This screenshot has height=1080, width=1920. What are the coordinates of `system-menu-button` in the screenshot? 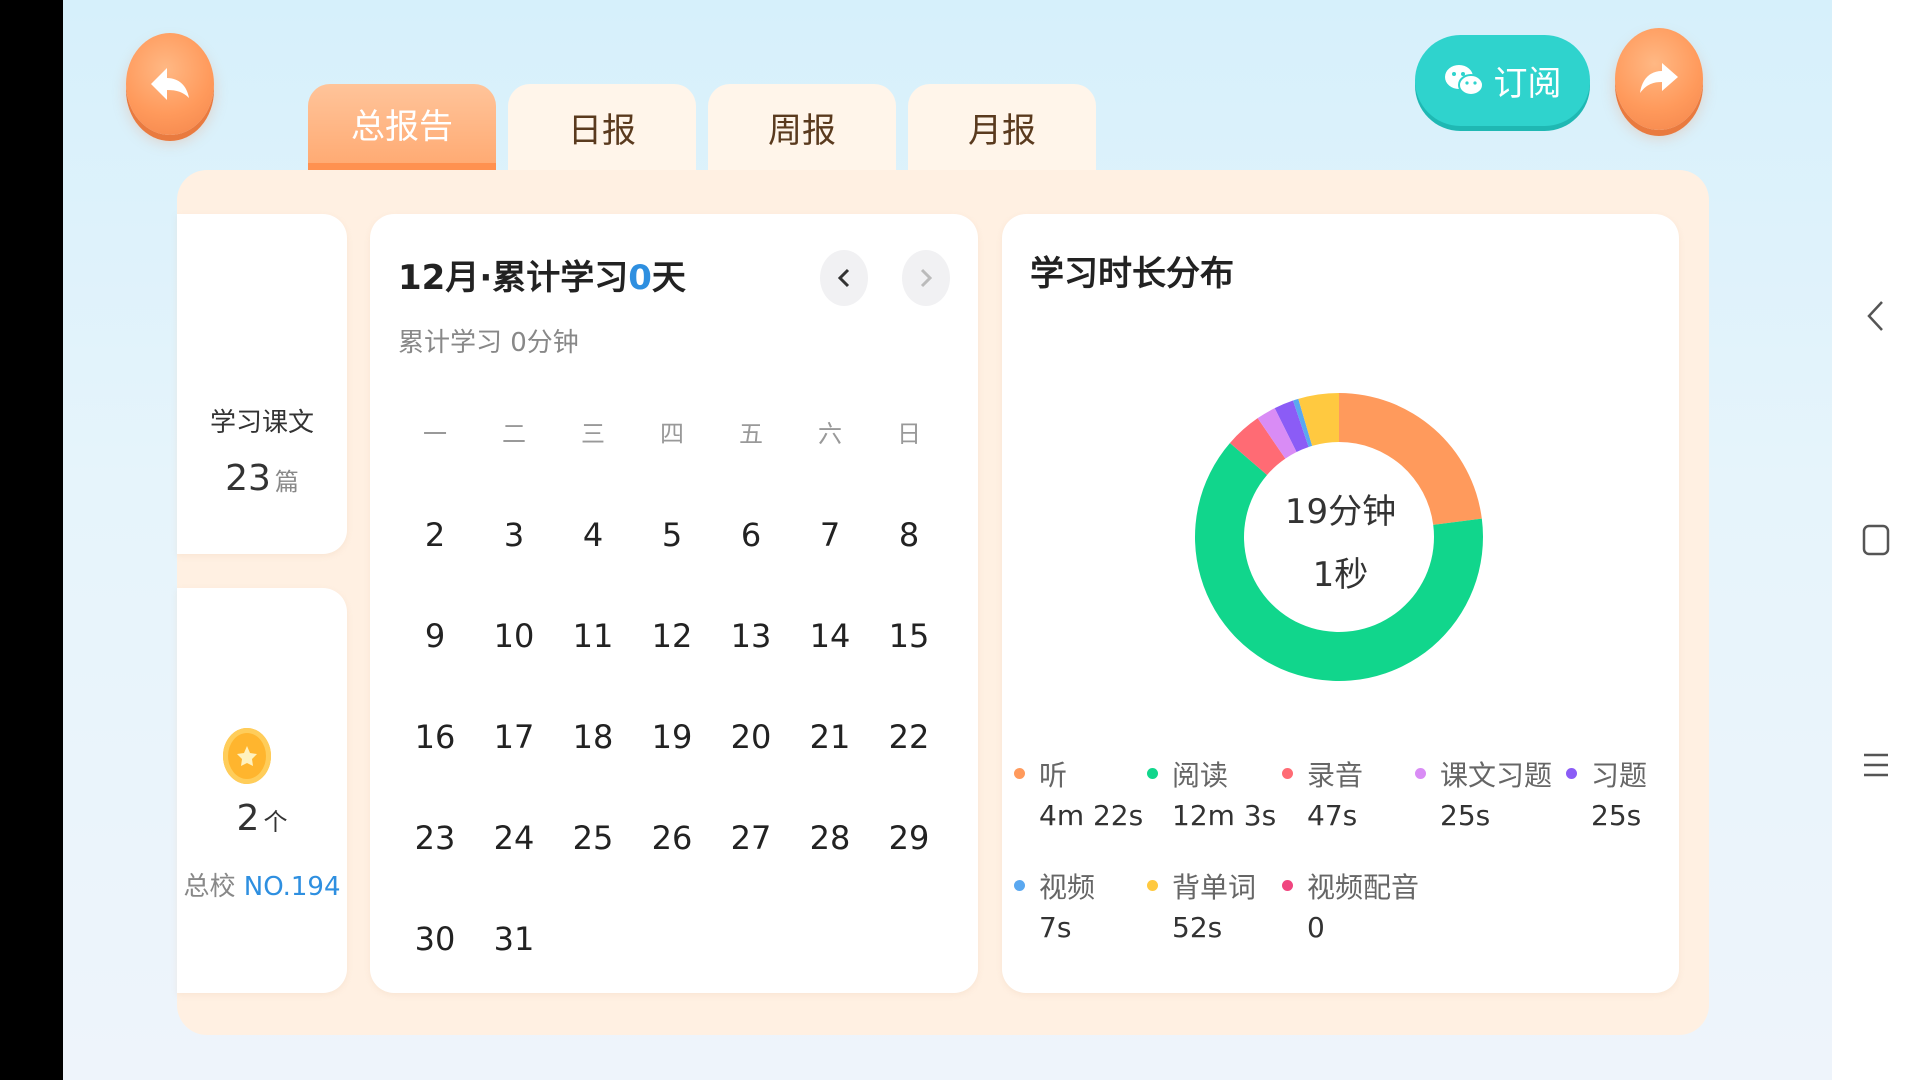 It's located at (1876, 765).